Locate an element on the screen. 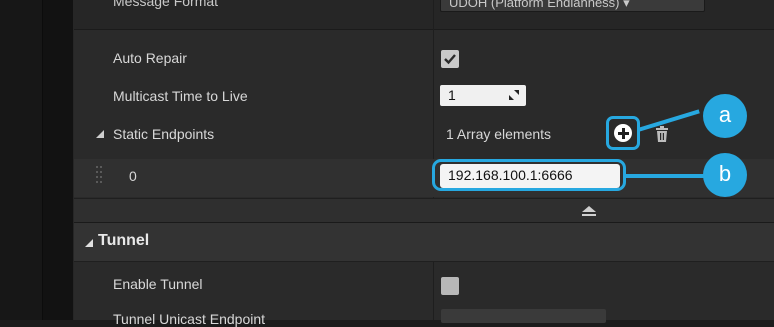 The width and height of the screenshot is (774, 327). callout-b-line is located at coordinates (665, 176).